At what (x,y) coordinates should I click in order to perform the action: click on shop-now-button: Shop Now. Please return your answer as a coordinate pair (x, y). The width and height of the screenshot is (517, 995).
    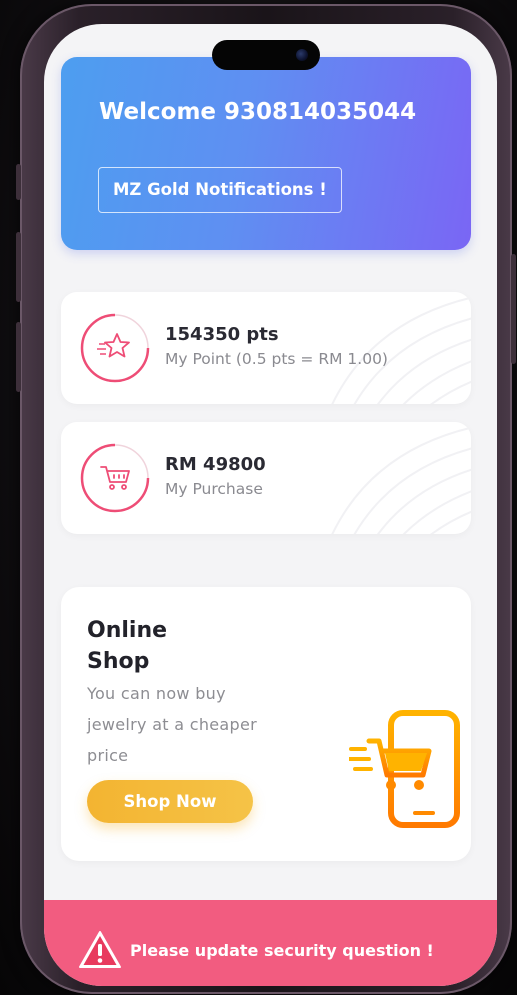
    Looking at the image, I should click on (170, 801).